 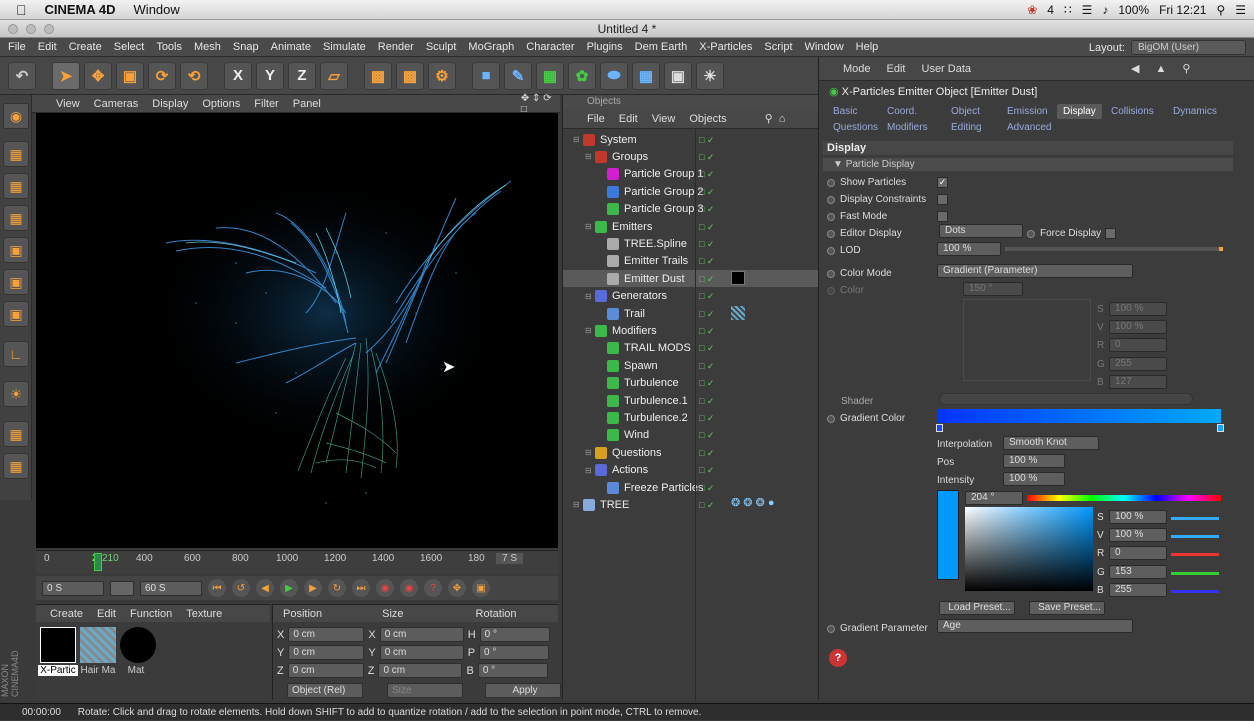 I want to click on wifi-icon: ☰, so click(x=1087, y=10).